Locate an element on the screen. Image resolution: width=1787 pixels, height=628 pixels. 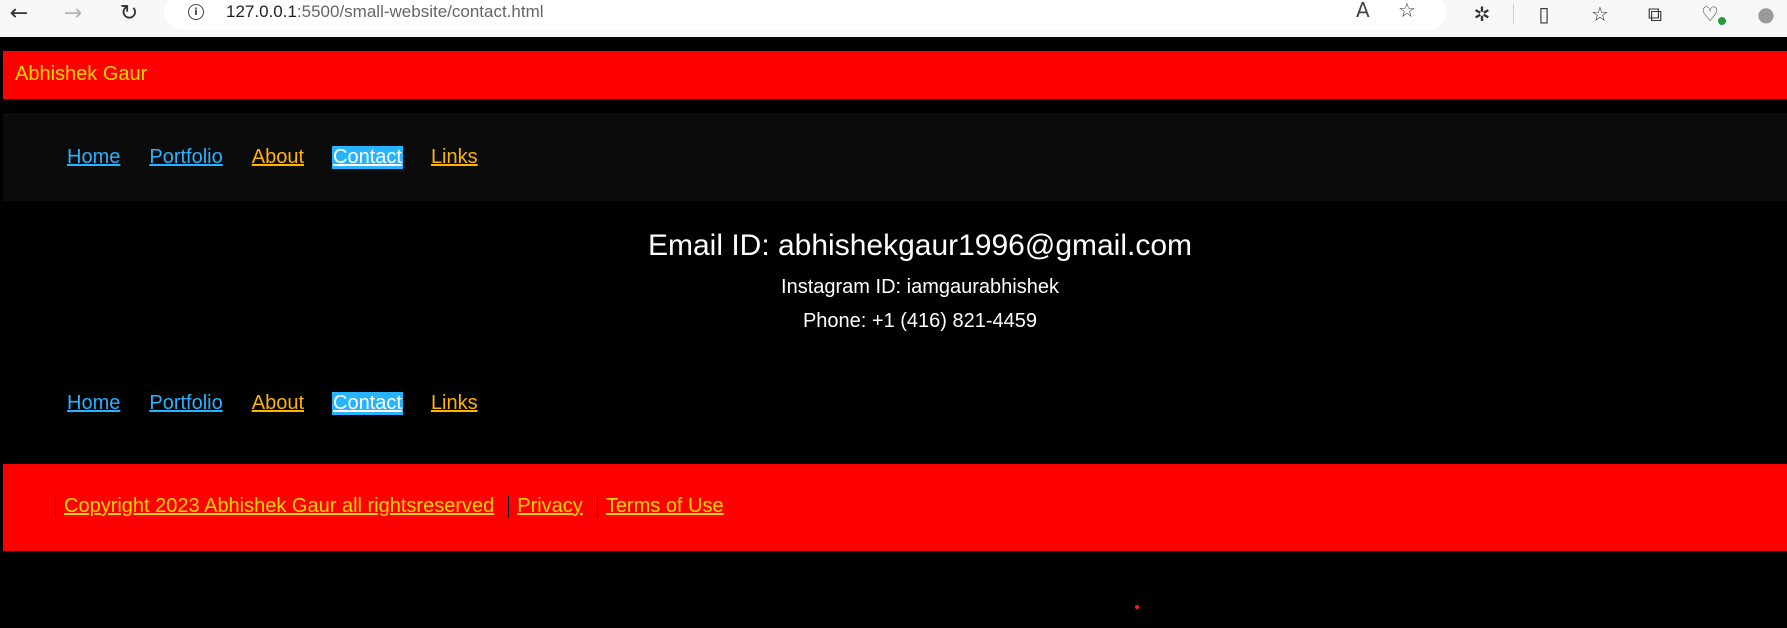
bottom-navigation: Home Portfolio About Contact Links is located at coordinates (286, 403).